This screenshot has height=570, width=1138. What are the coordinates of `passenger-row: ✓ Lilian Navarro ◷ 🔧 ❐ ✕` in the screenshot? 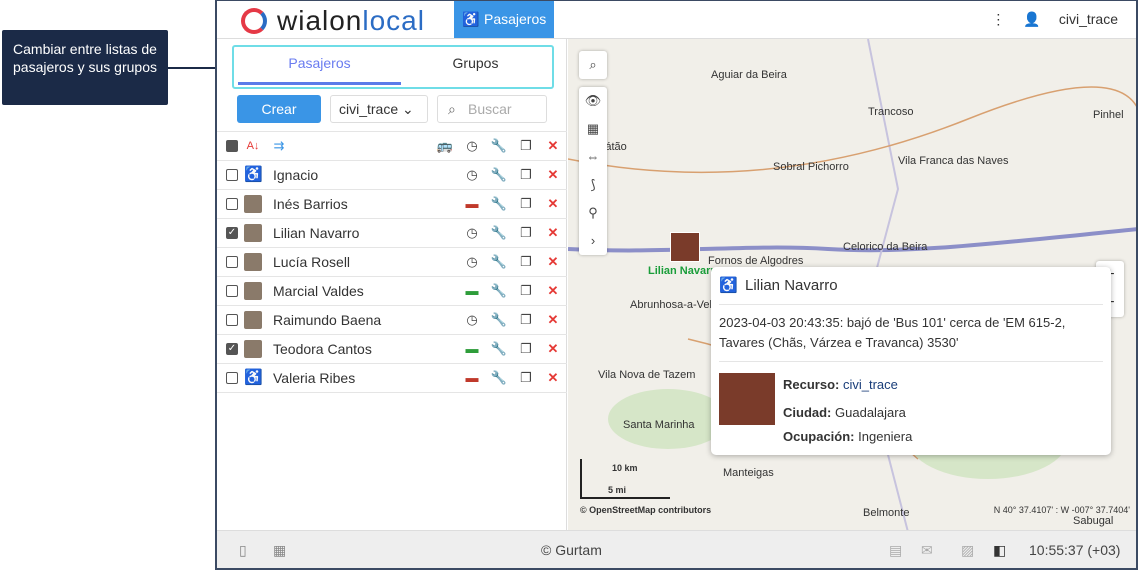 It's located at (392, 233).